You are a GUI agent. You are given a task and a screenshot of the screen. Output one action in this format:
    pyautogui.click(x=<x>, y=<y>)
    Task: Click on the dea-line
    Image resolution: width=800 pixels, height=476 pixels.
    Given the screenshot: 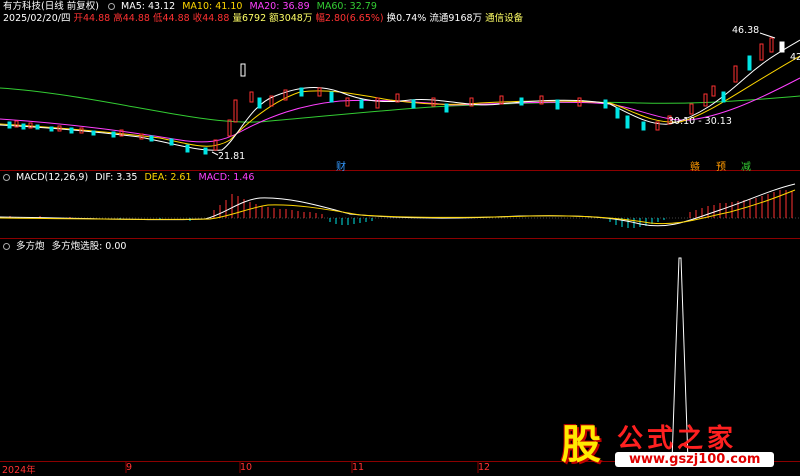 What is the action you would take?
    pyautogui.click(x=398, y=207)
    